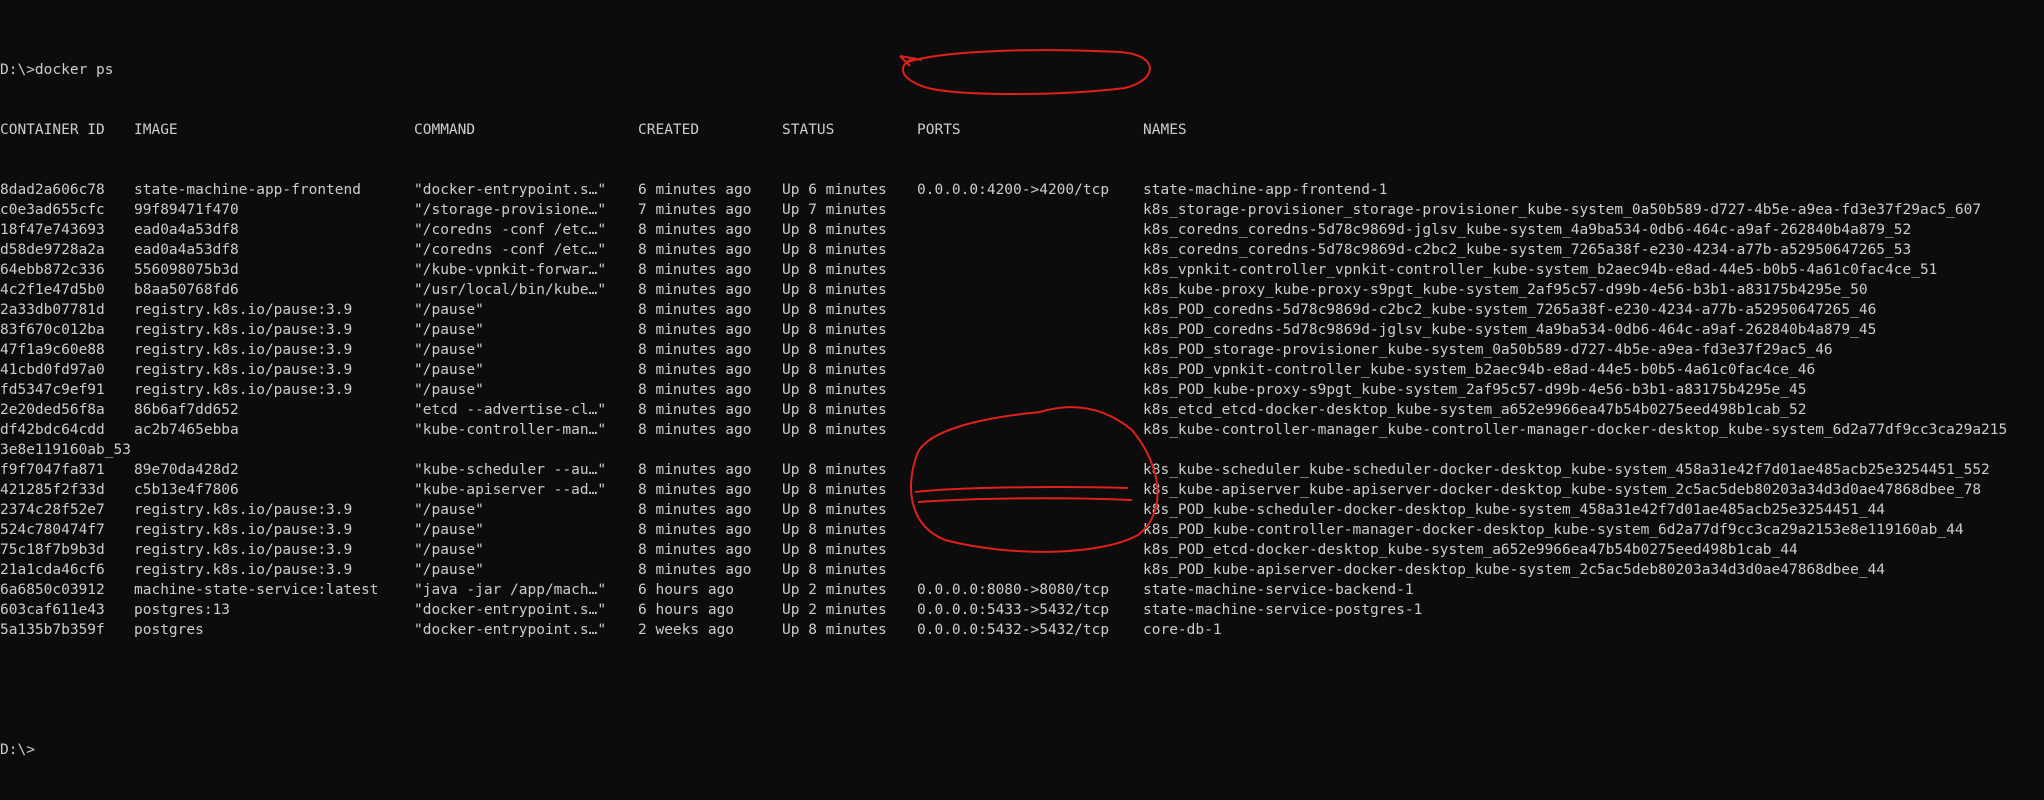  Describe the element at coordinates (52, 310) in the screenshot. I see `cell-container-id: 2a33db07781d` at that location.